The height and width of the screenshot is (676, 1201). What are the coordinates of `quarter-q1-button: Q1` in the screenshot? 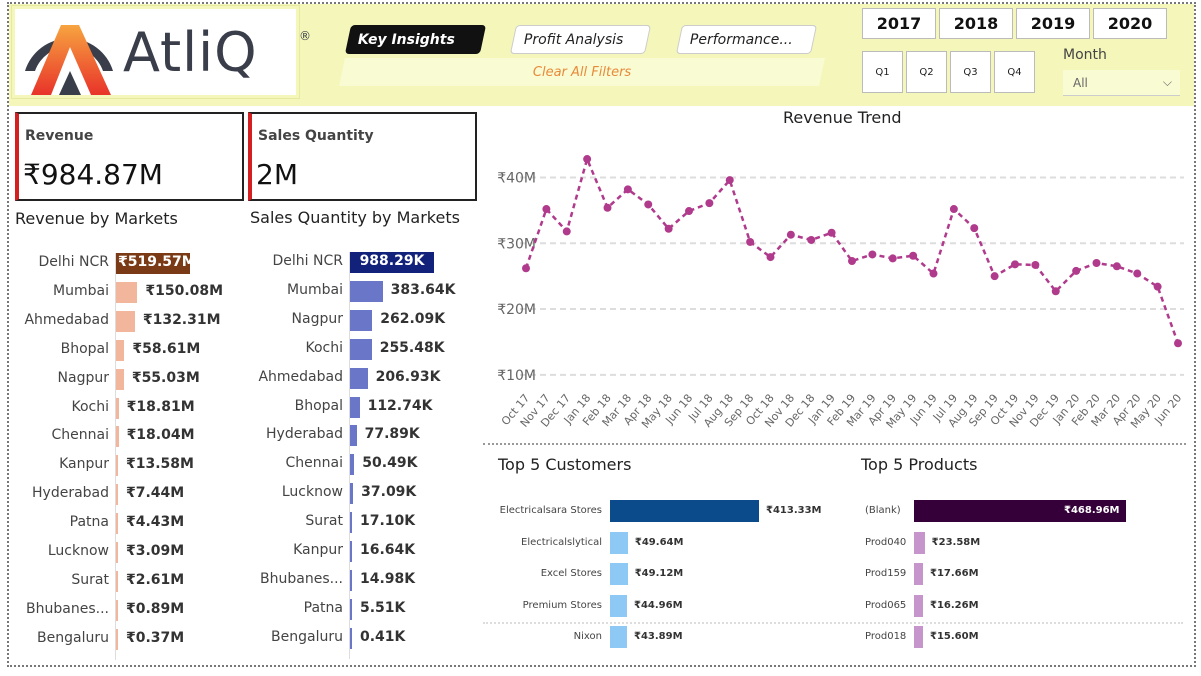 It's located at (882, 72).